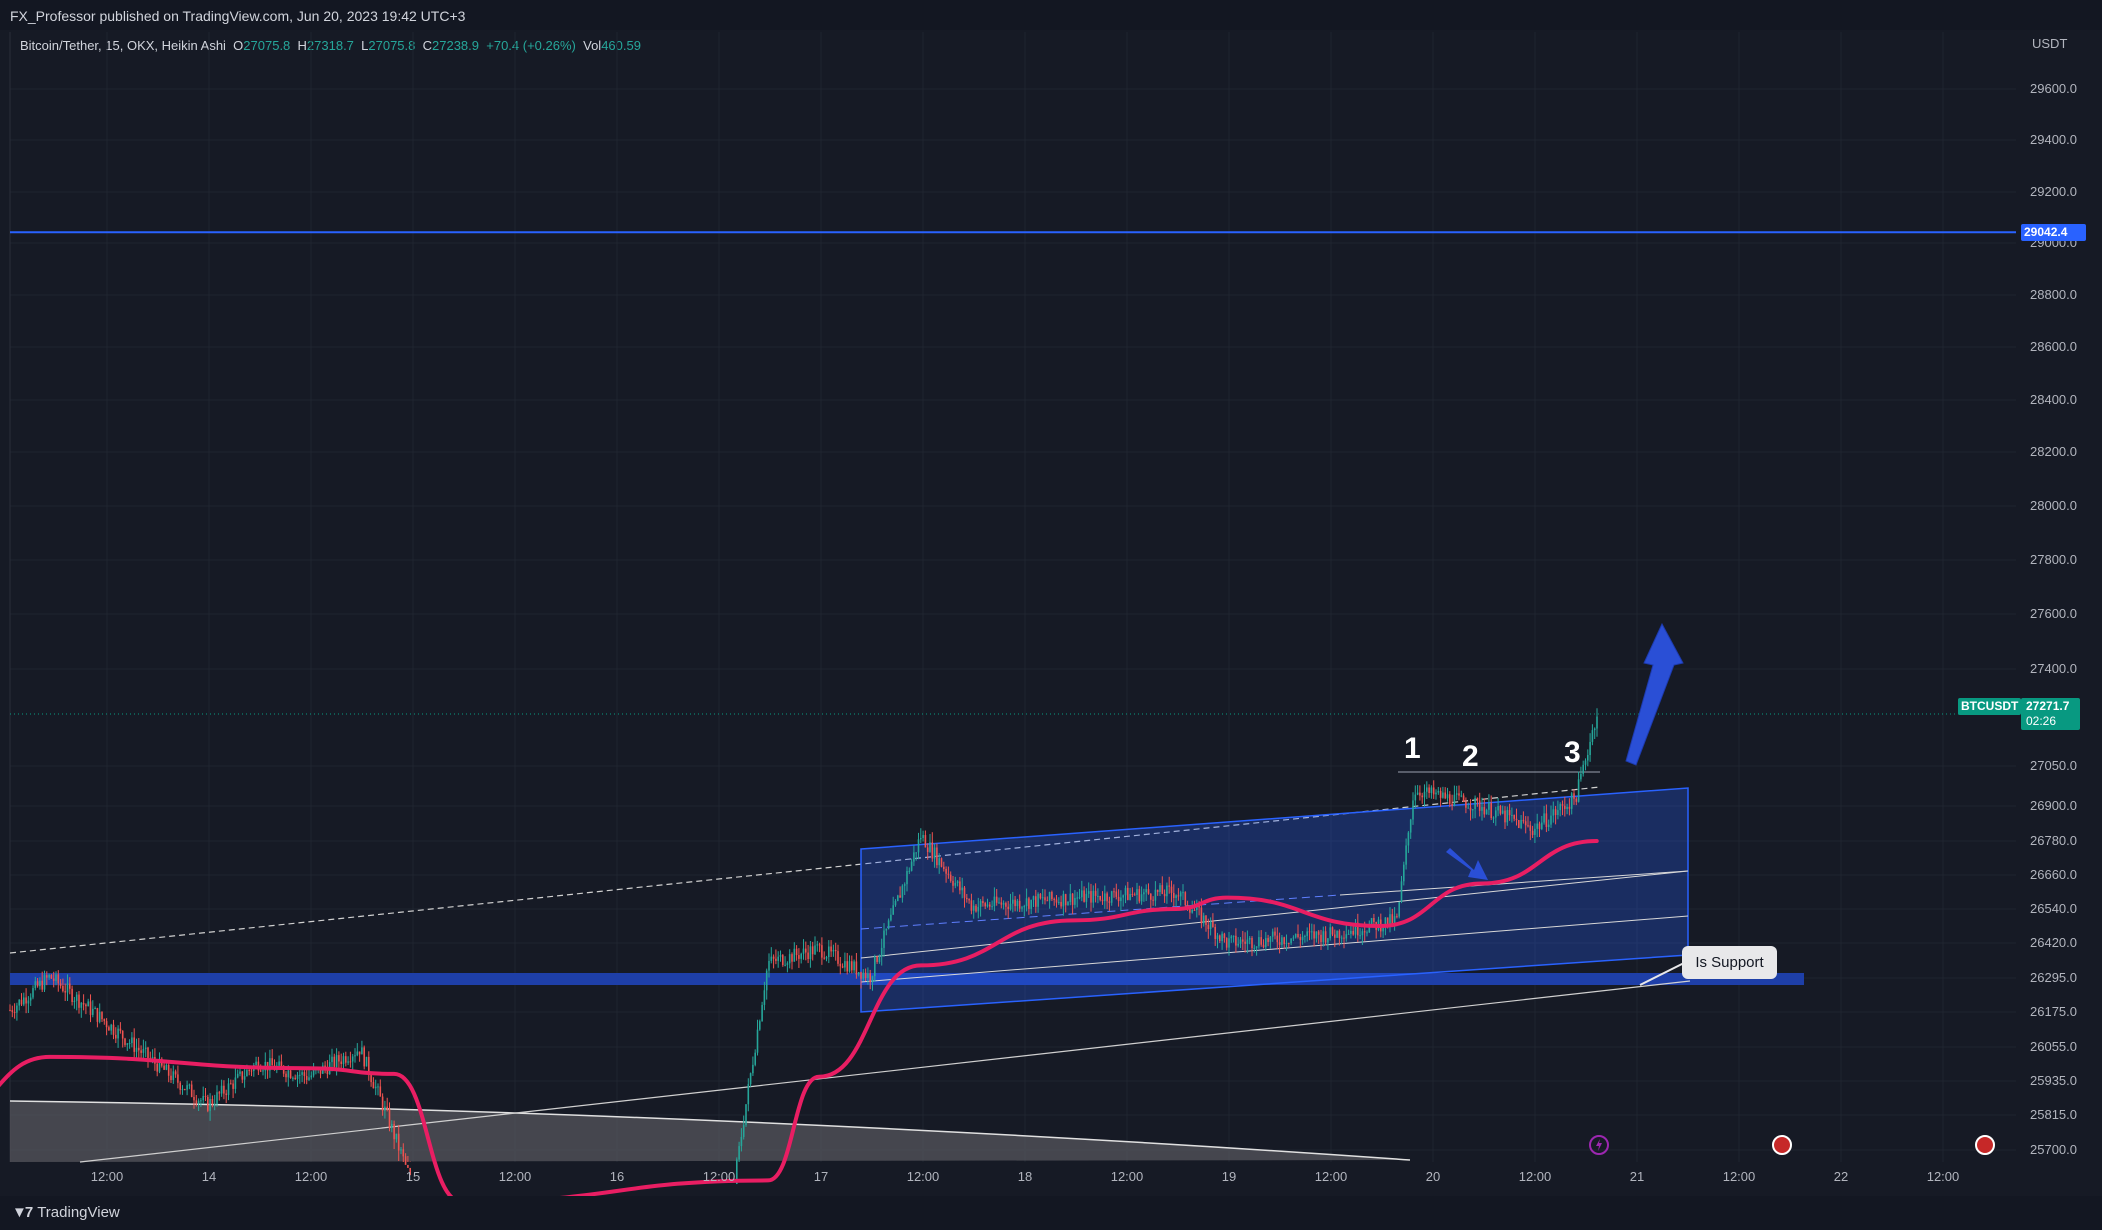 The height and width of the screenshot is (1230, 2102). Describe the element at coordinates (2050, 714) in the screenshot. I see `last-price-tag: 27271.7 02:26` at that location.